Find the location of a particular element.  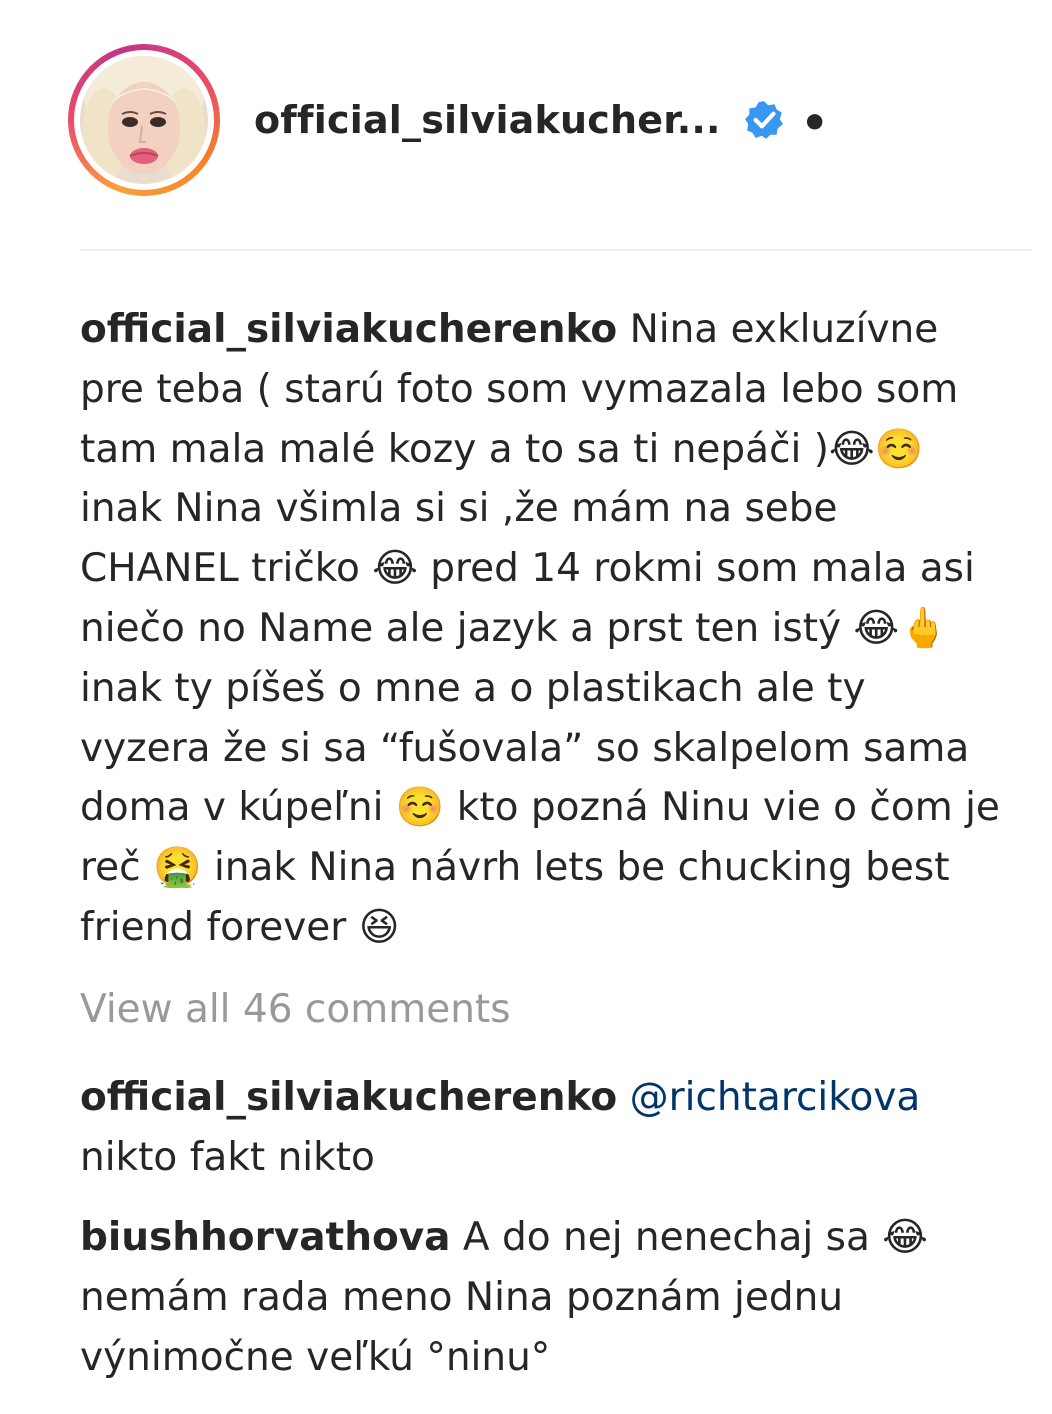

comment-mention: @richtarcikova is located at coordinates (775, 1097).